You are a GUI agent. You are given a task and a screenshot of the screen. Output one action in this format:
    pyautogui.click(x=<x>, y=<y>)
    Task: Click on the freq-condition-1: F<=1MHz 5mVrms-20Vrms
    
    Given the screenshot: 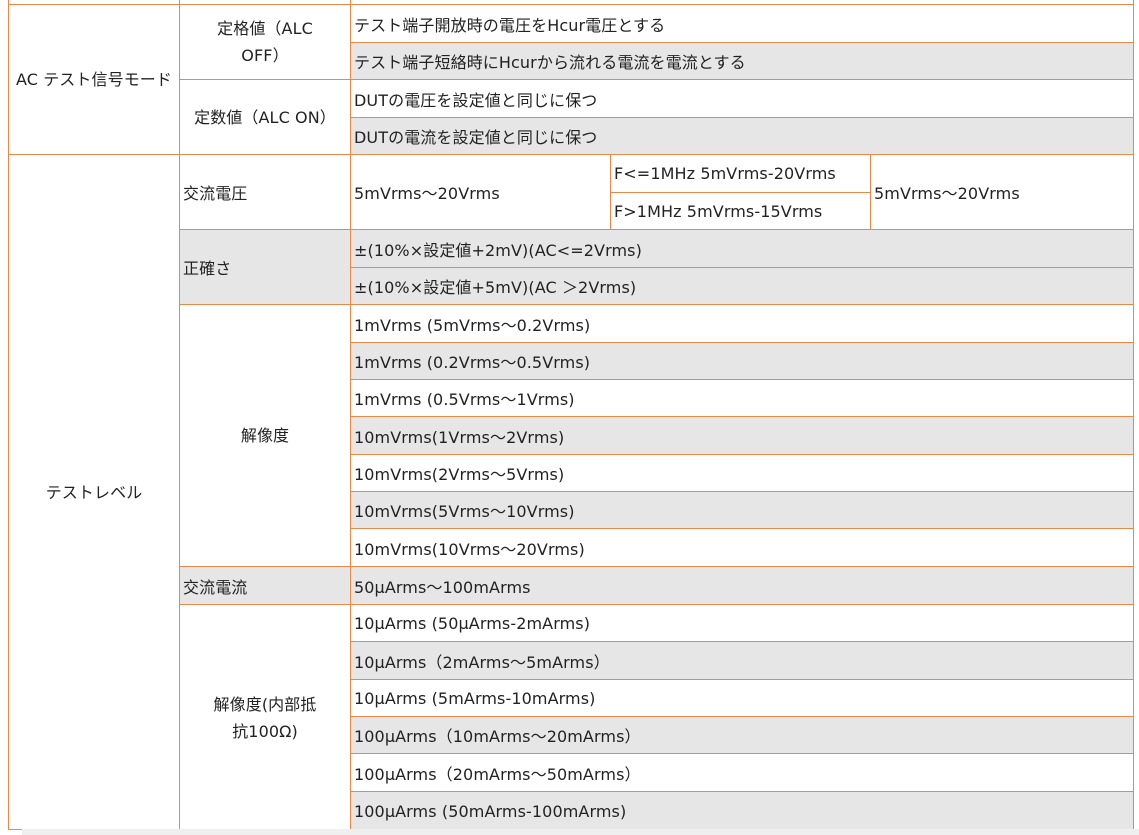 What is the action you would take?
    pyautogui.click(x=740, y=173)
    